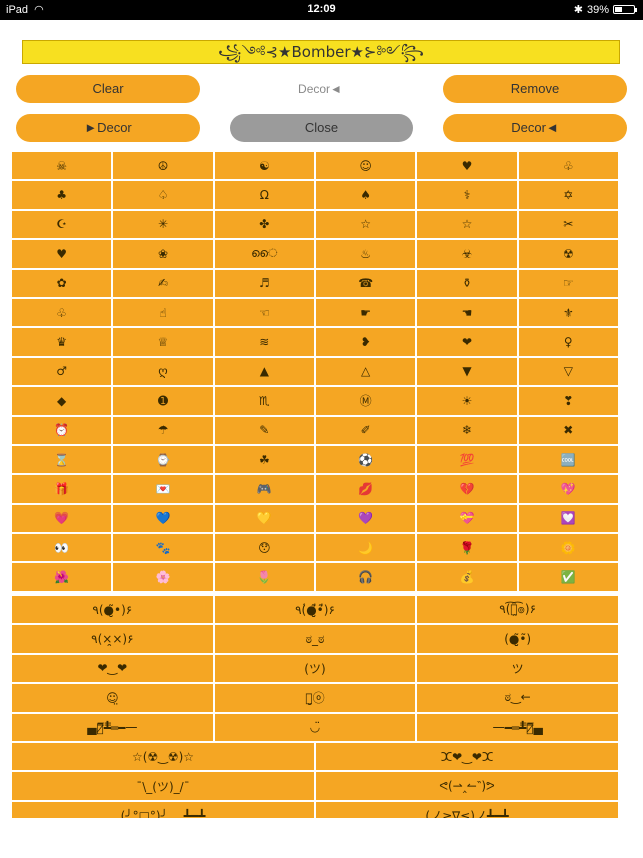 The height and width of the screenshot is (858, 643). Describe the element at coordinates (467, 283) in the screenshot. I see `symbol-key: ⚱` at that location.